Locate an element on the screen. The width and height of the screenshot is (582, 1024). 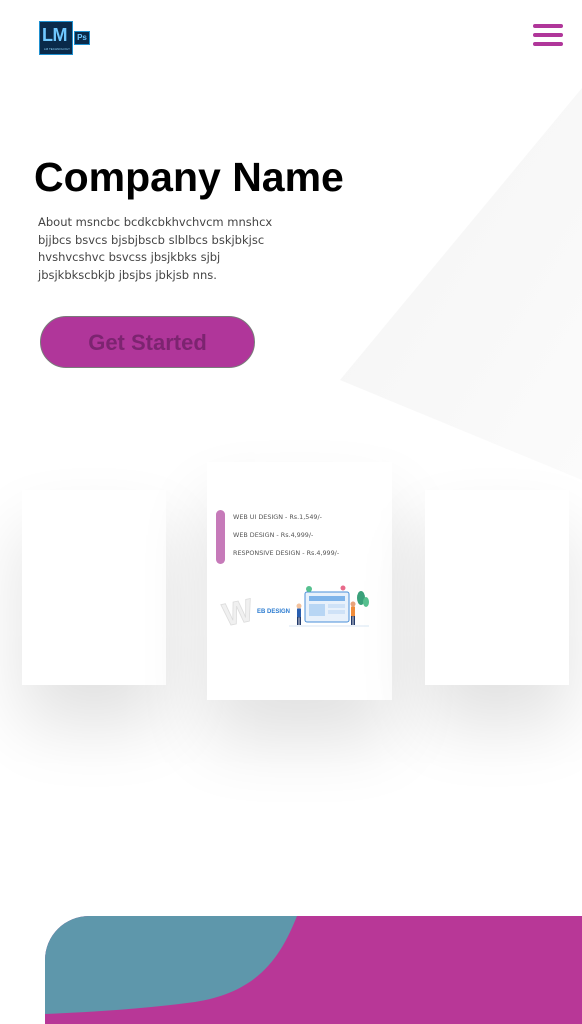
logo-mark: LM LM TECHNOLOGY is located at coordinates (56, 38).